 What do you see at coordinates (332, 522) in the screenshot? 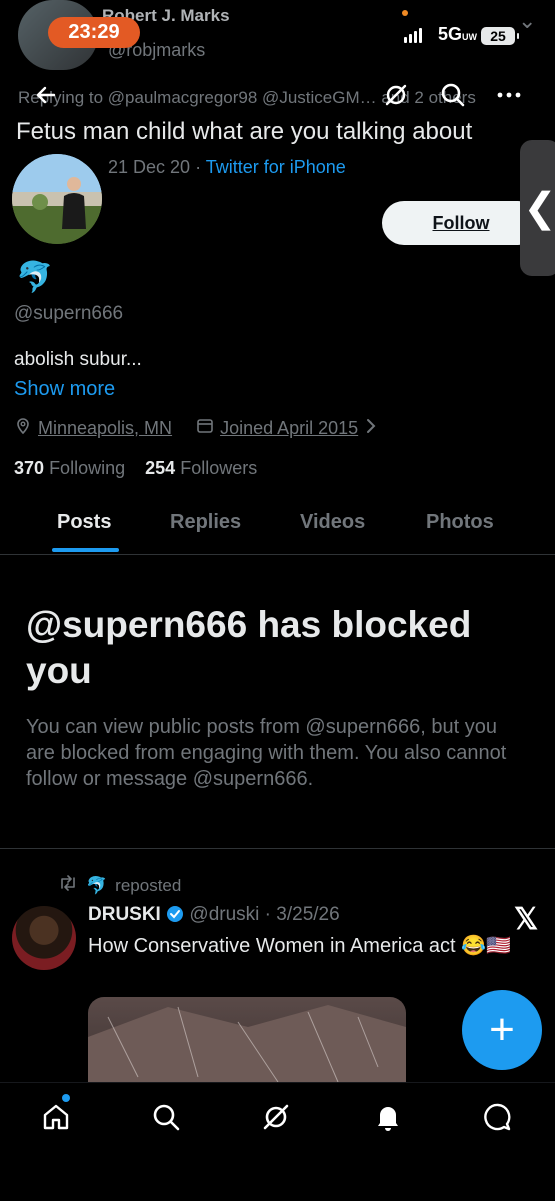
I see `tab-videos: Videos` at bounding box center [332, 522].